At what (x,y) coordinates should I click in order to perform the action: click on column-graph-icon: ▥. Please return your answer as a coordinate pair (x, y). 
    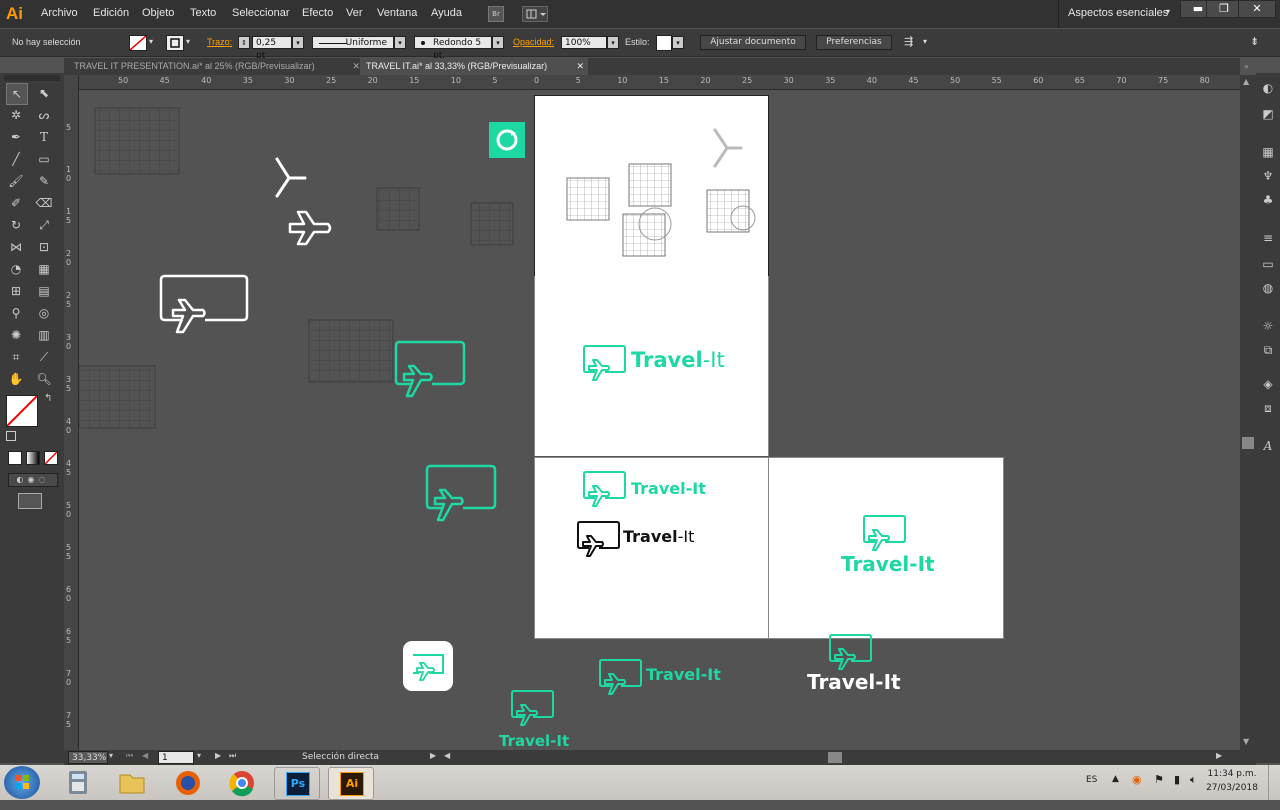
    Looking at the image, I should click on (44, 335).